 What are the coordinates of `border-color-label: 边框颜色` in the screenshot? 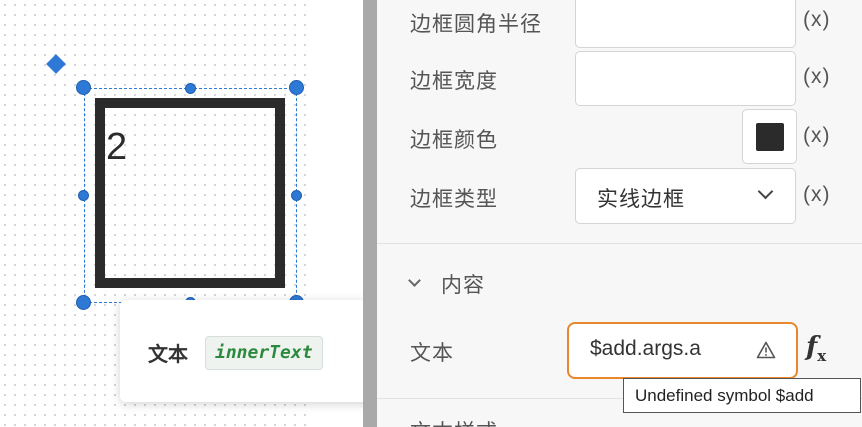 It's located at (454, 140).